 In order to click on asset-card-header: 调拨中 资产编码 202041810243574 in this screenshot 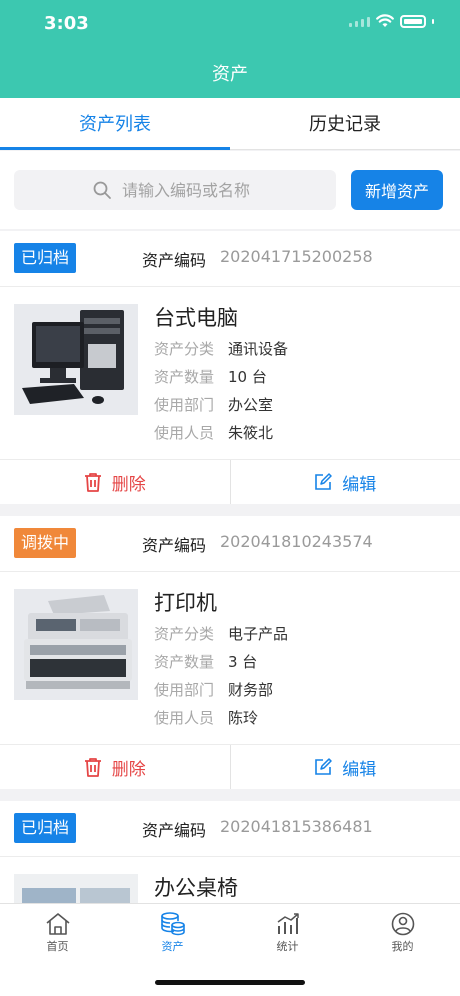, I will do `click(230, 544)`.